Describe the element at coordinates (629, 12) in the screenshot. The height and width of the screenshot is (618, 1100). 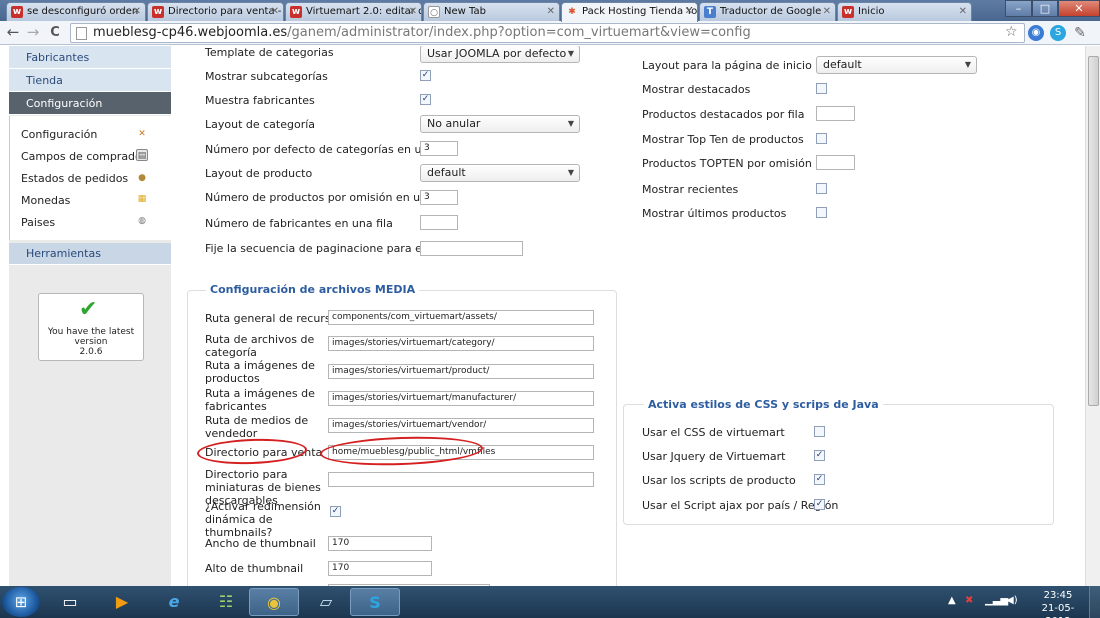
I see `tab-pack-hosting: ✱ Pack Hosting Tienda Yo ✕` at that location.